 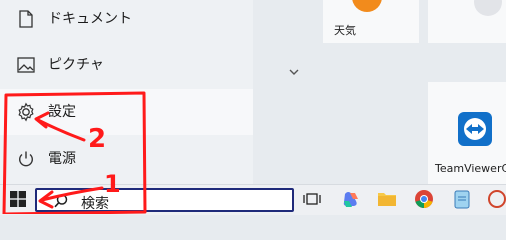 I want to click on start-menu-item-label: 電源, so click(x=62, y=159).